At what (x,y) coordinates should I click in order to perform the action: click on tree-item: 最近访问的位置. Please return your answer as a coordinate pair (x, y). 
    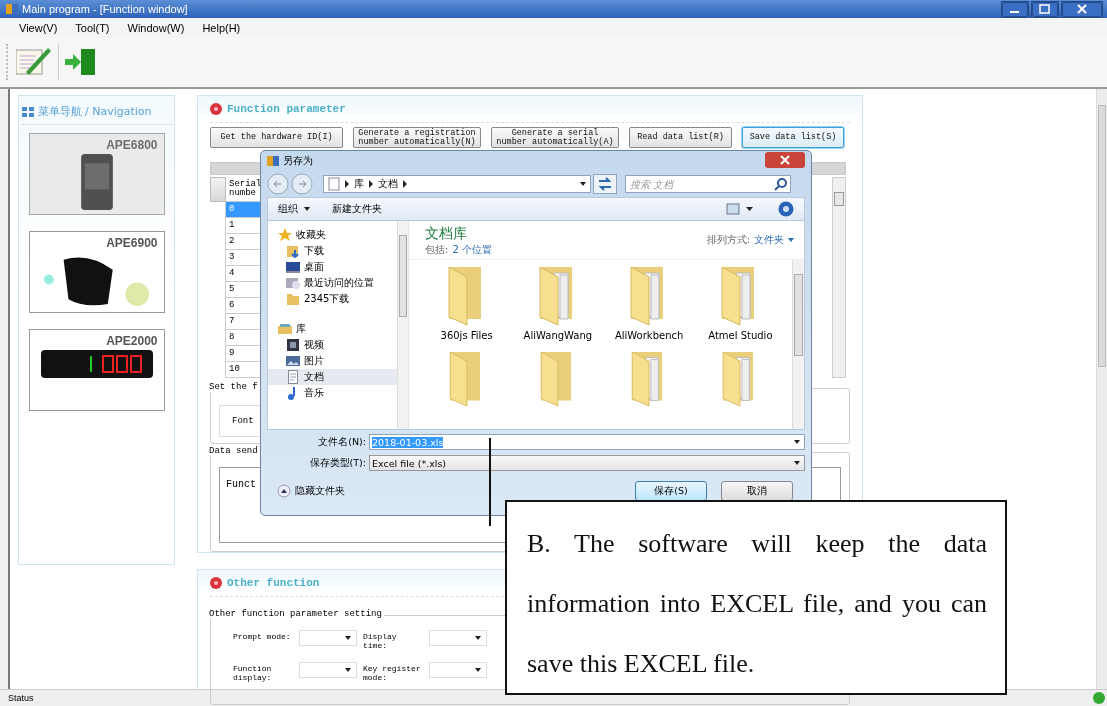
    Looking at the image, I should click on (332, 283).